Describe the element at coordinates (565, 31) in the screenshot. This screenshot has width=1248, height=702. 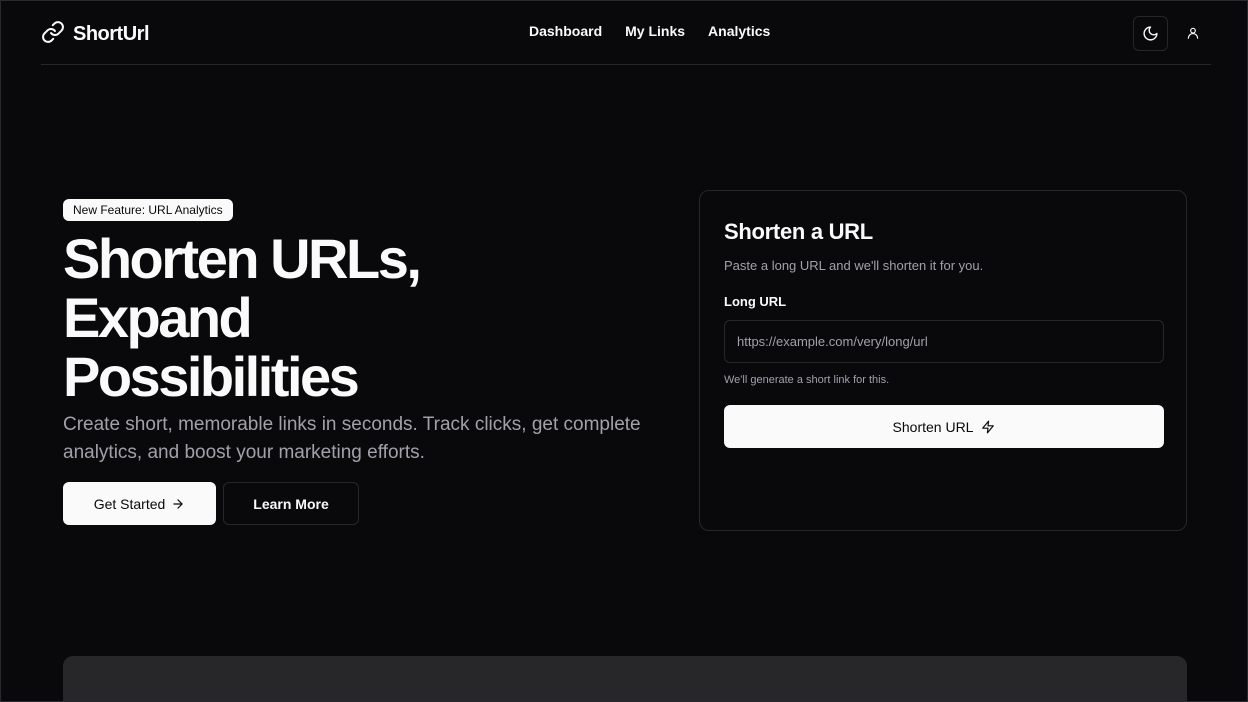
I see `nav-dashboard: Dashboard` at that location.